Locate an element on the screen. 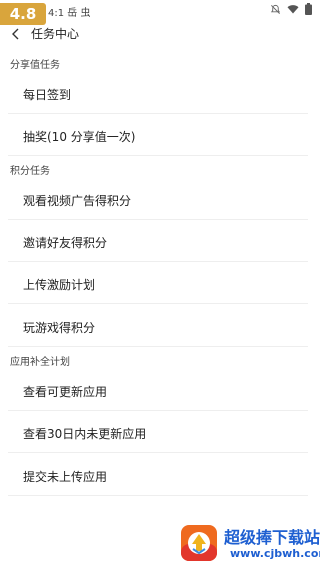  watermark-logo-icon is located at coordinates (199, 543).